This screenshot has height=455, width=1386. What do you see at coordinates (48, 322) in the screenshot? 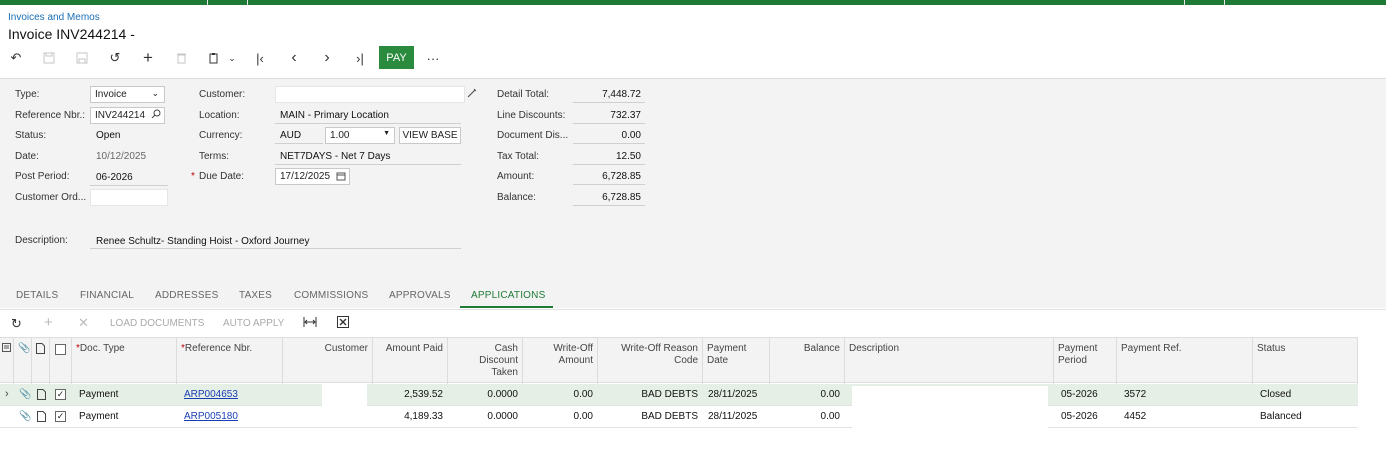
I see `add-row-icon: +` at bounding box center [48, 322].